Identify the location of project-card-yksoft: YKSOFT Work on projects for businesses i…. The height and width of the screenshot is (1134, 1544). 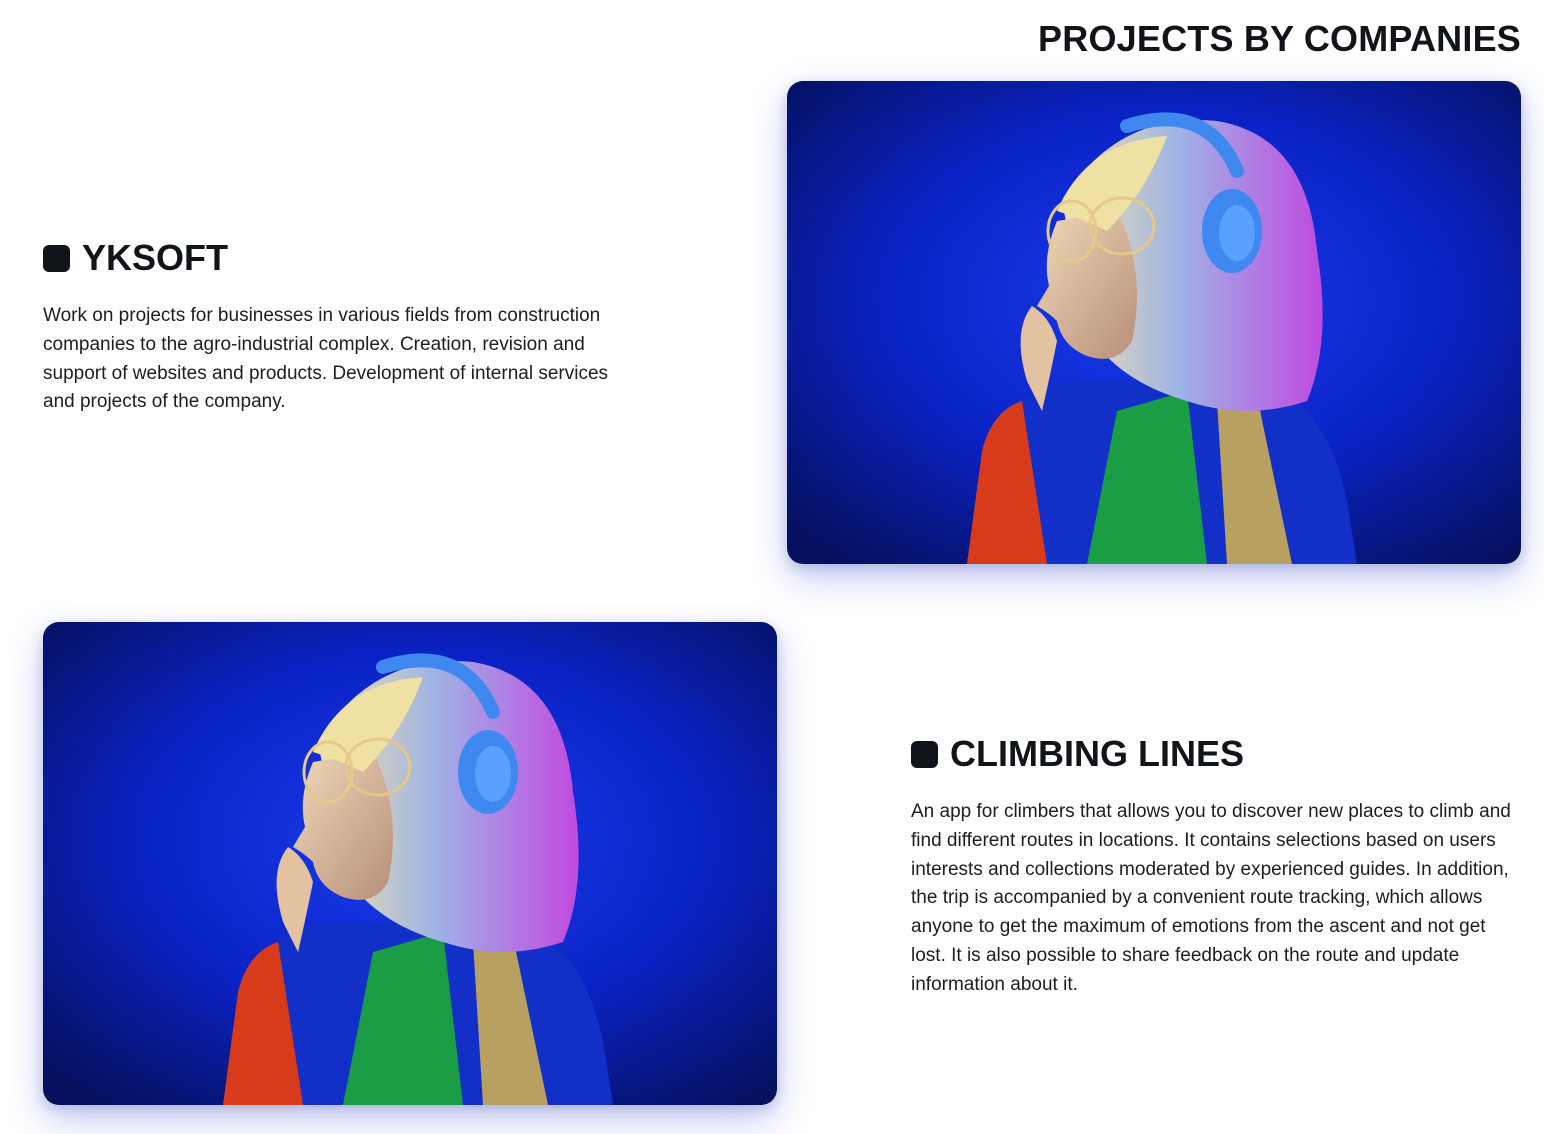
(343, 328).